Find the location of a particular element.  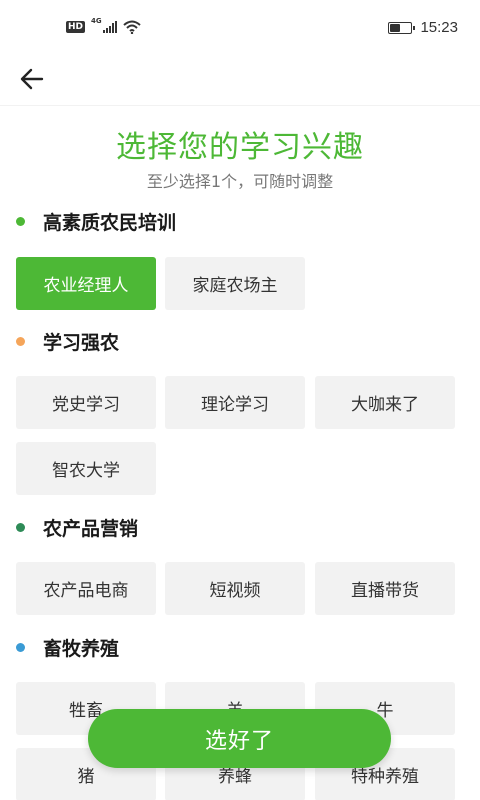

interest-chip-party-history: 党史学习 is located at coordinates (86, 402).